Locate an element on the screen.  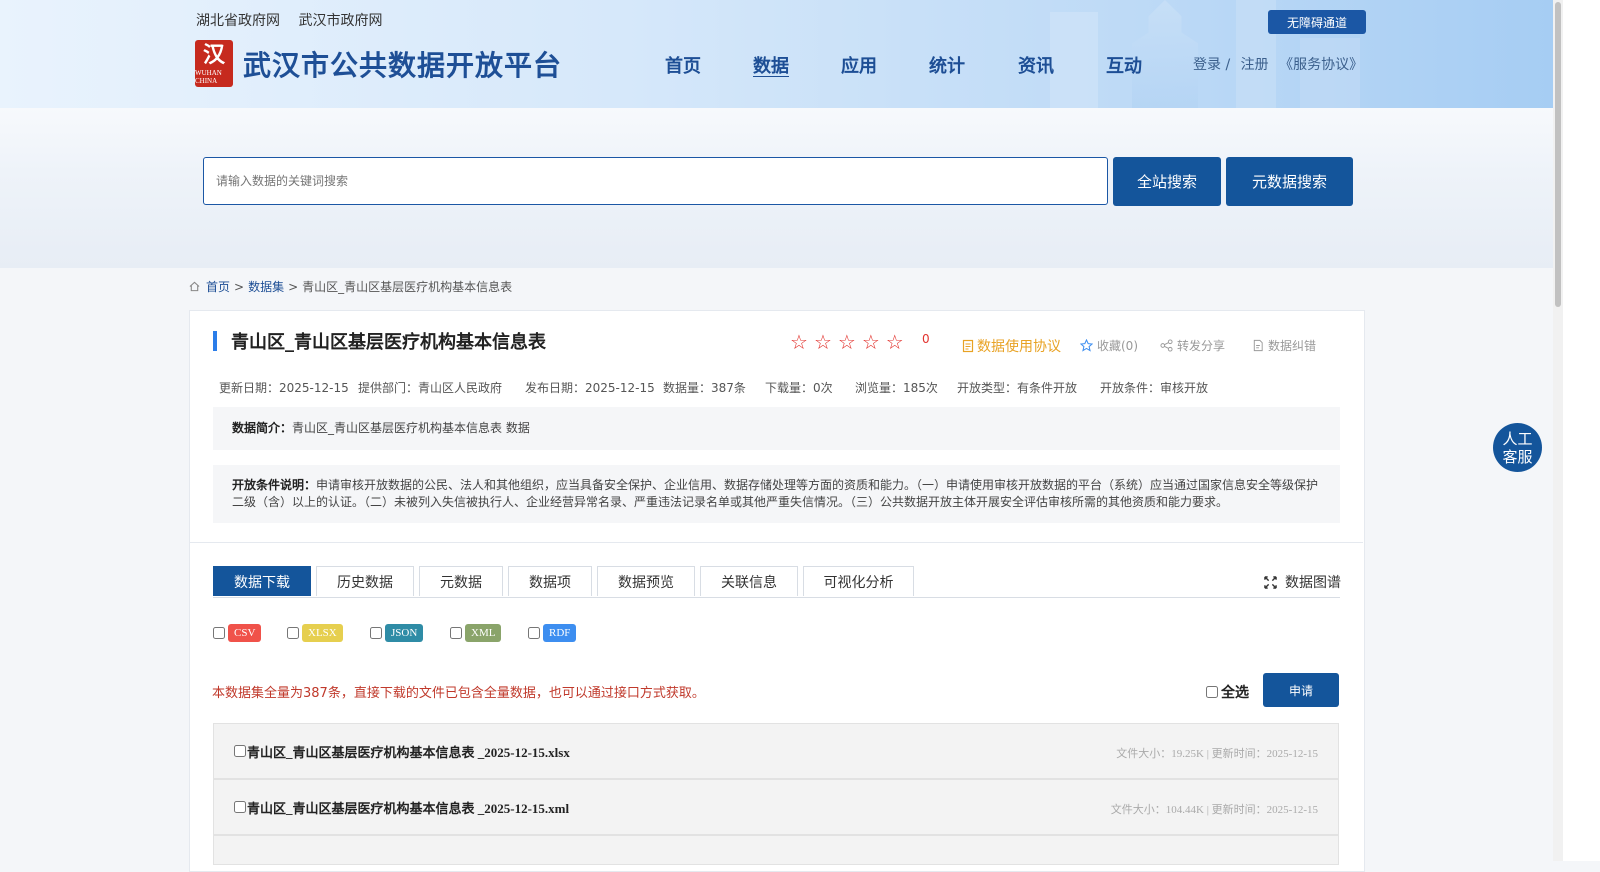
breadcrumb-home: 首页 is located at coordinates (218, 286).